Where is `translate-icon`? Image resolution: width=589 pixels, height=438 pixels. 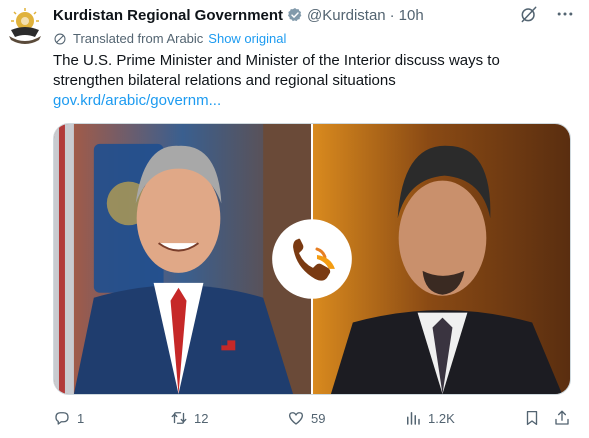 translate-icon is located at coordinates (60, 38).